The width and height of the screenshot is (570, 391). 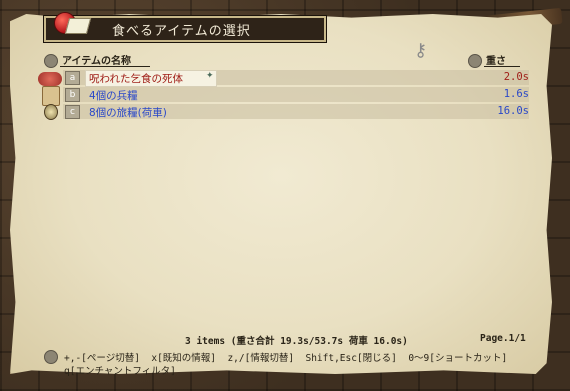 I want to click on travel-food-icon, so click(x=51, y=112).